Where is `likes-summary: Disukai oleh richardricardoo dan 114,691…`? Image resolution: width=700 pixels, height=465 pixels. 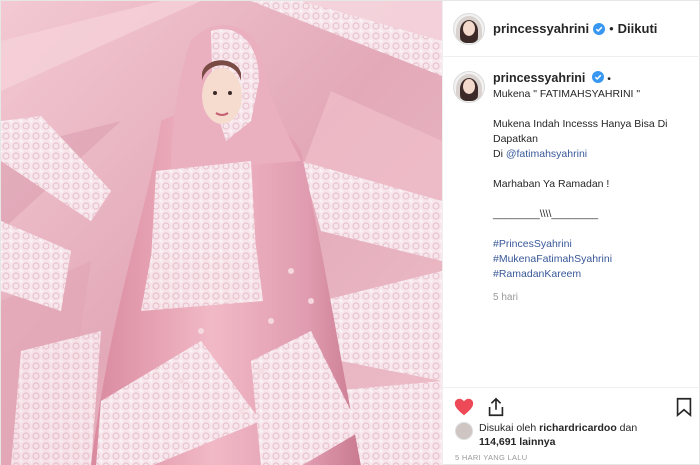
likes-summary: Disukai oleh richardricardoo dan 114,691… is located at coordinates (575, 435).